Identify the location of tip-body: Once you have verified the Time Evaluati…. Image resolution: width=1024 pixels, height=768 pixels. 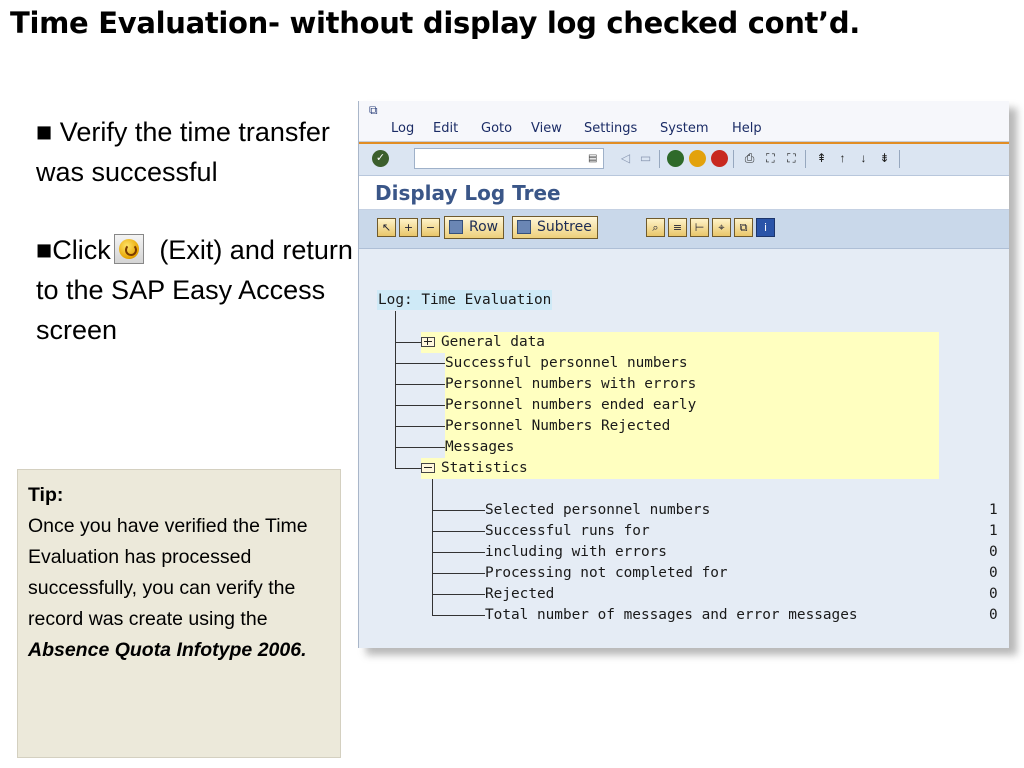
(168, 572).